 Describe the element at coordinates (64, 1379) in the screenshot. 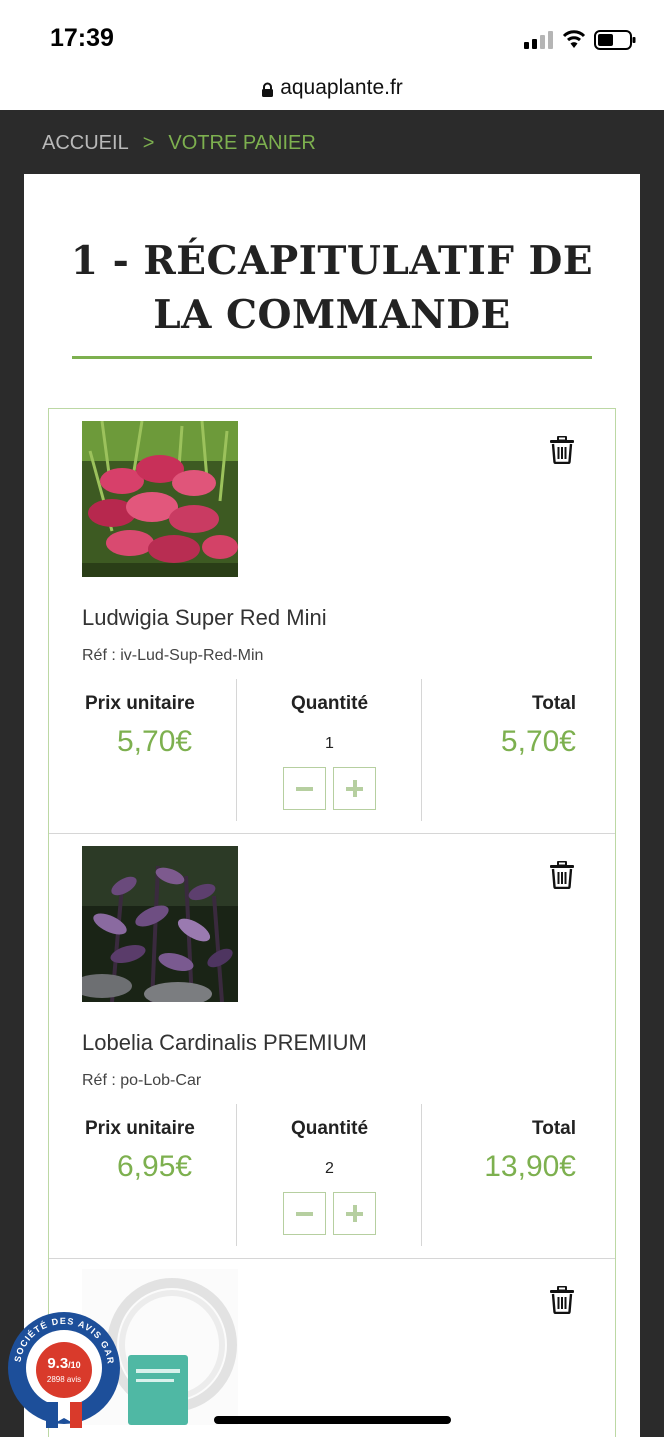

I see `badge-reviews-count: 2898 avis` at that location.